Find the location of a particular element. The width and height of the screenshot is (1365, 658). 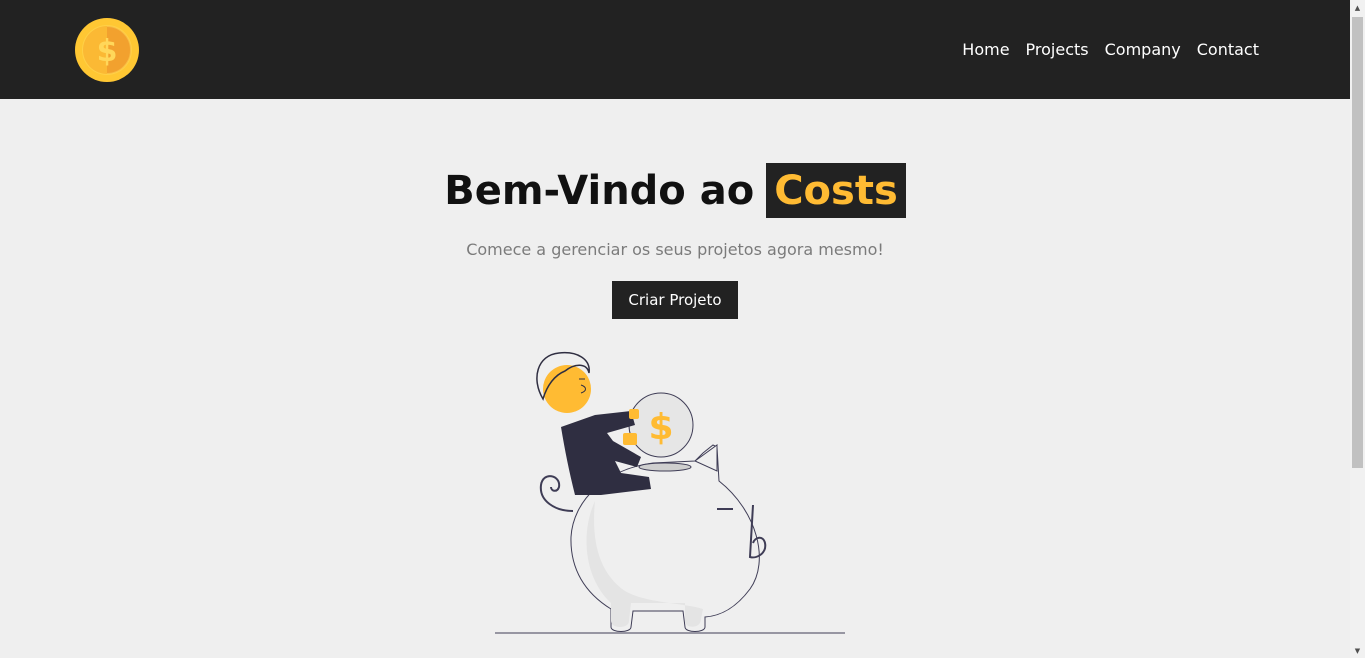

hero-title: Bem-Vindo ao Costs is located at coordinates (675, 190).